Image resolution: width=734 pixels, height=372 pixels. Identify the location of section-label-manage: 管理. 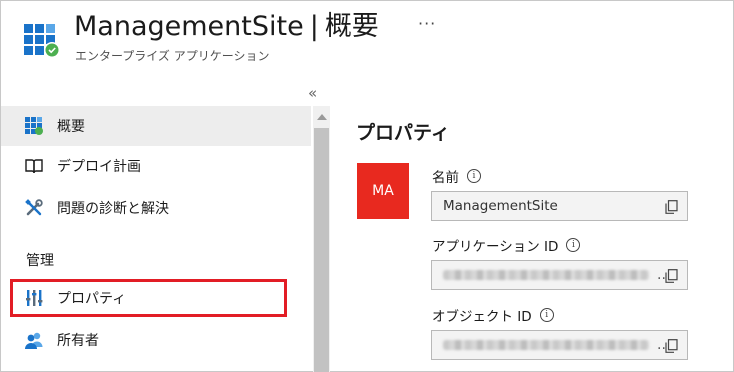
(40, 261).